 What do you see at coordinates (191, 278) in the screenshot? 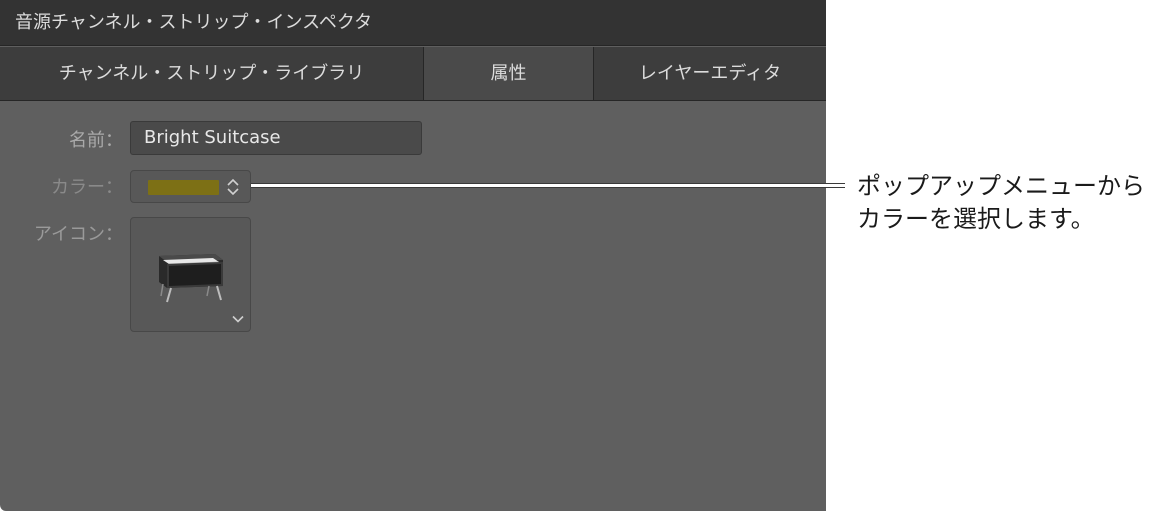
I see `electric-piano-icon` at bounding box center [191, 278].